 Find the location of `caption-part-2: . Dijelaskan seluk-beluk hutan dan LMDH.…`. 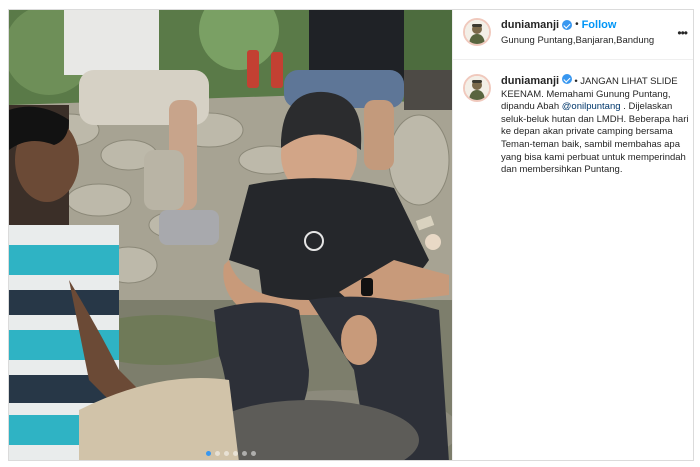

caption-part-2: . Dijelaskan seluk-beluk hutan dan LMDH.… is located at coordinates (595, 138).